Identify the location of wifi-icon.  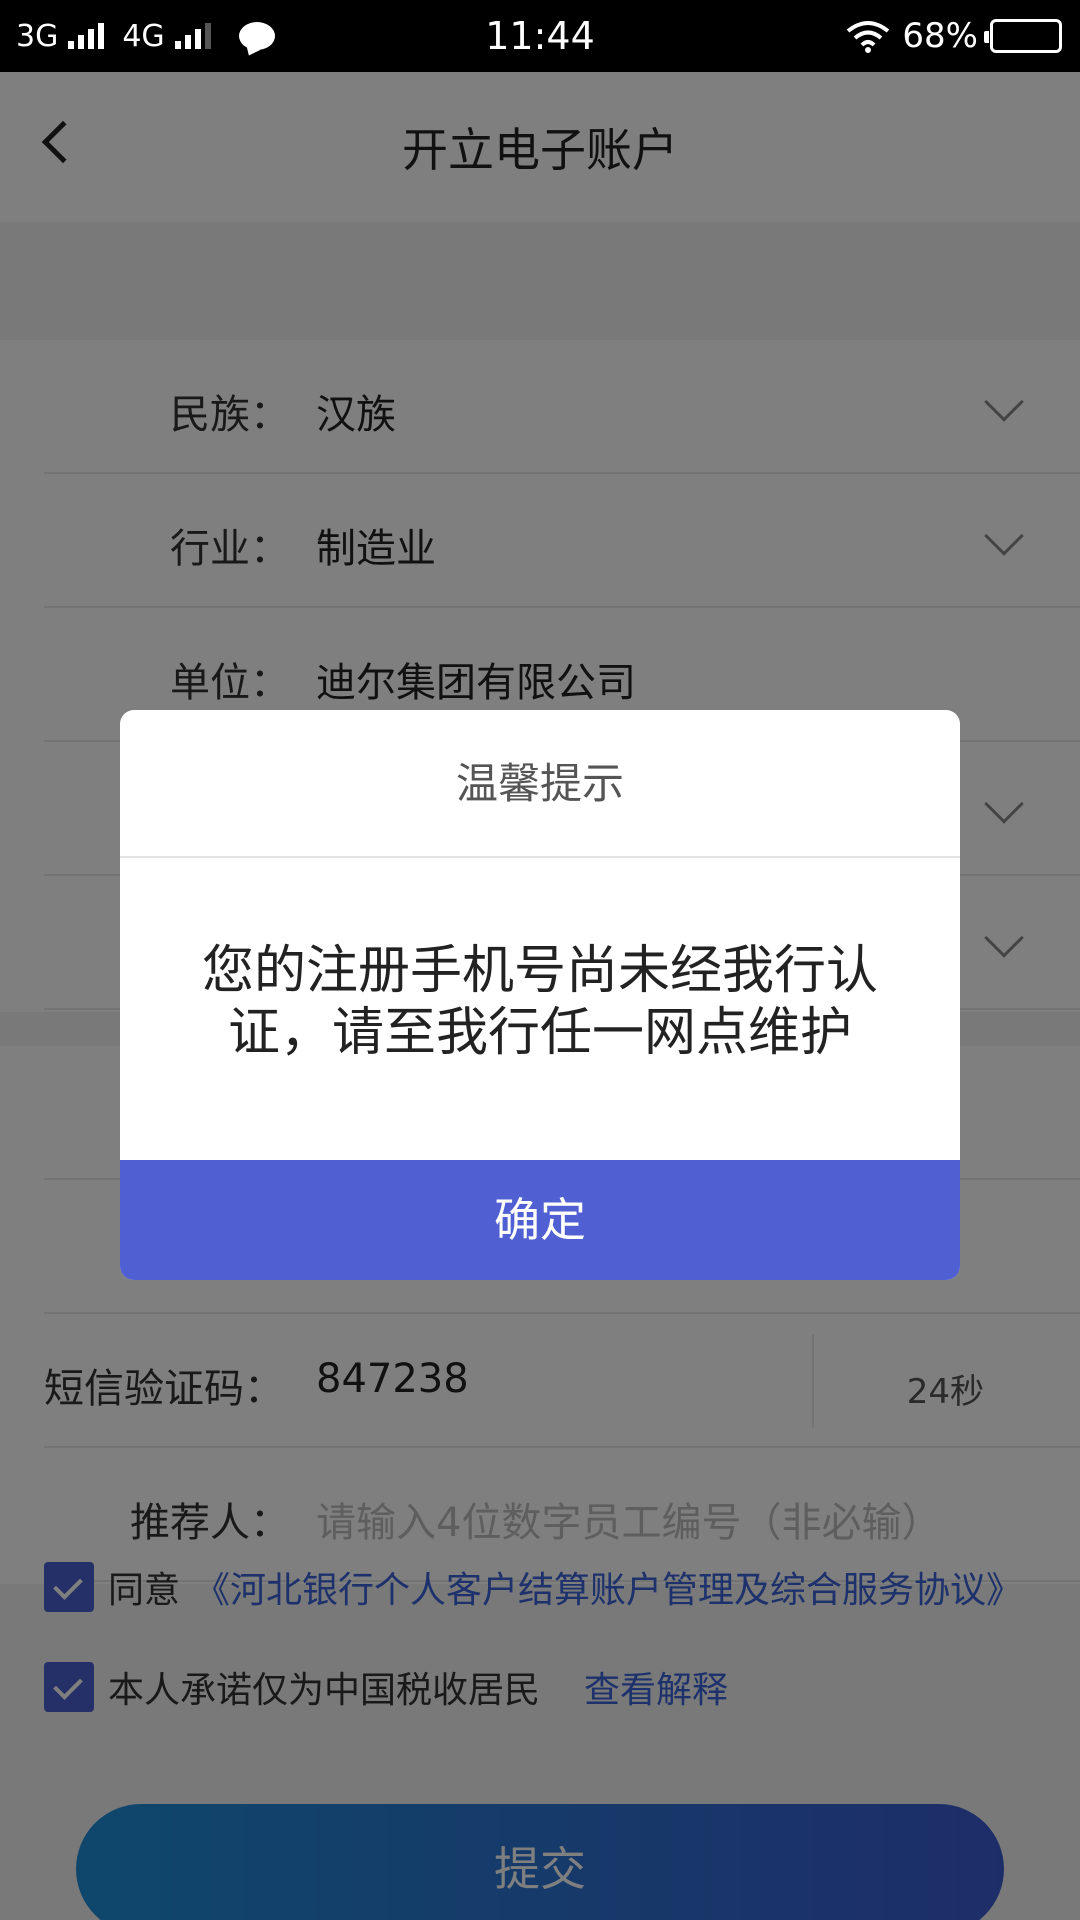
(868, 37).